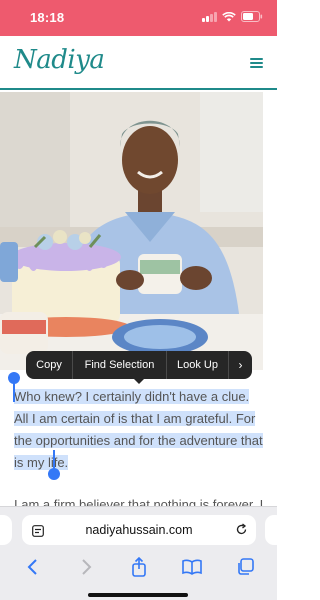 This screenshot has height=600, width=320. What do you see at coordinates (256, 63) in the screenshot?
I see `menu-icon` at bounding box center [256, 63].